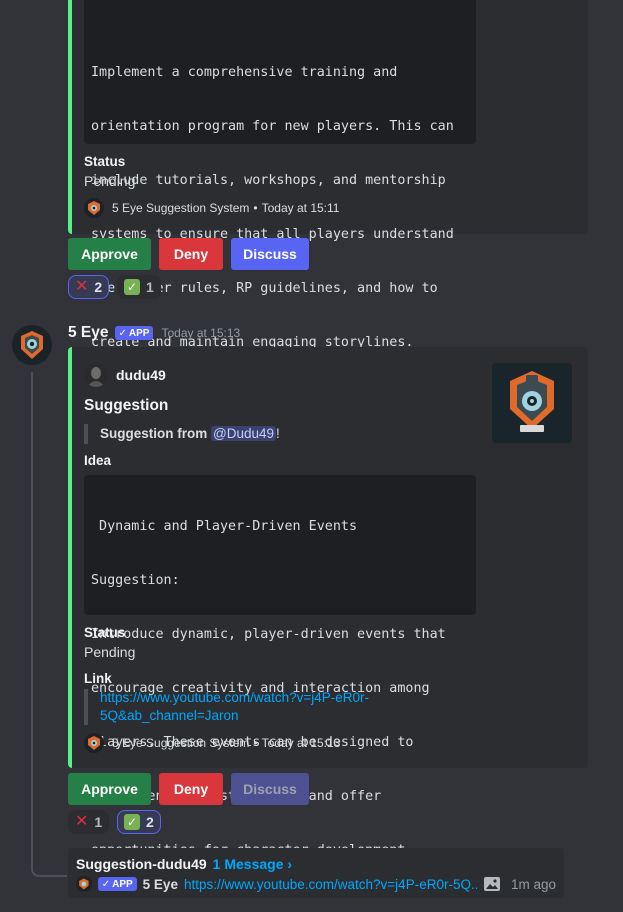 The image size is (623, 912). What do you see at coordinates (98, 678) in the screenshot?
I see `link-label: Link` at bounding box center [98, 678].